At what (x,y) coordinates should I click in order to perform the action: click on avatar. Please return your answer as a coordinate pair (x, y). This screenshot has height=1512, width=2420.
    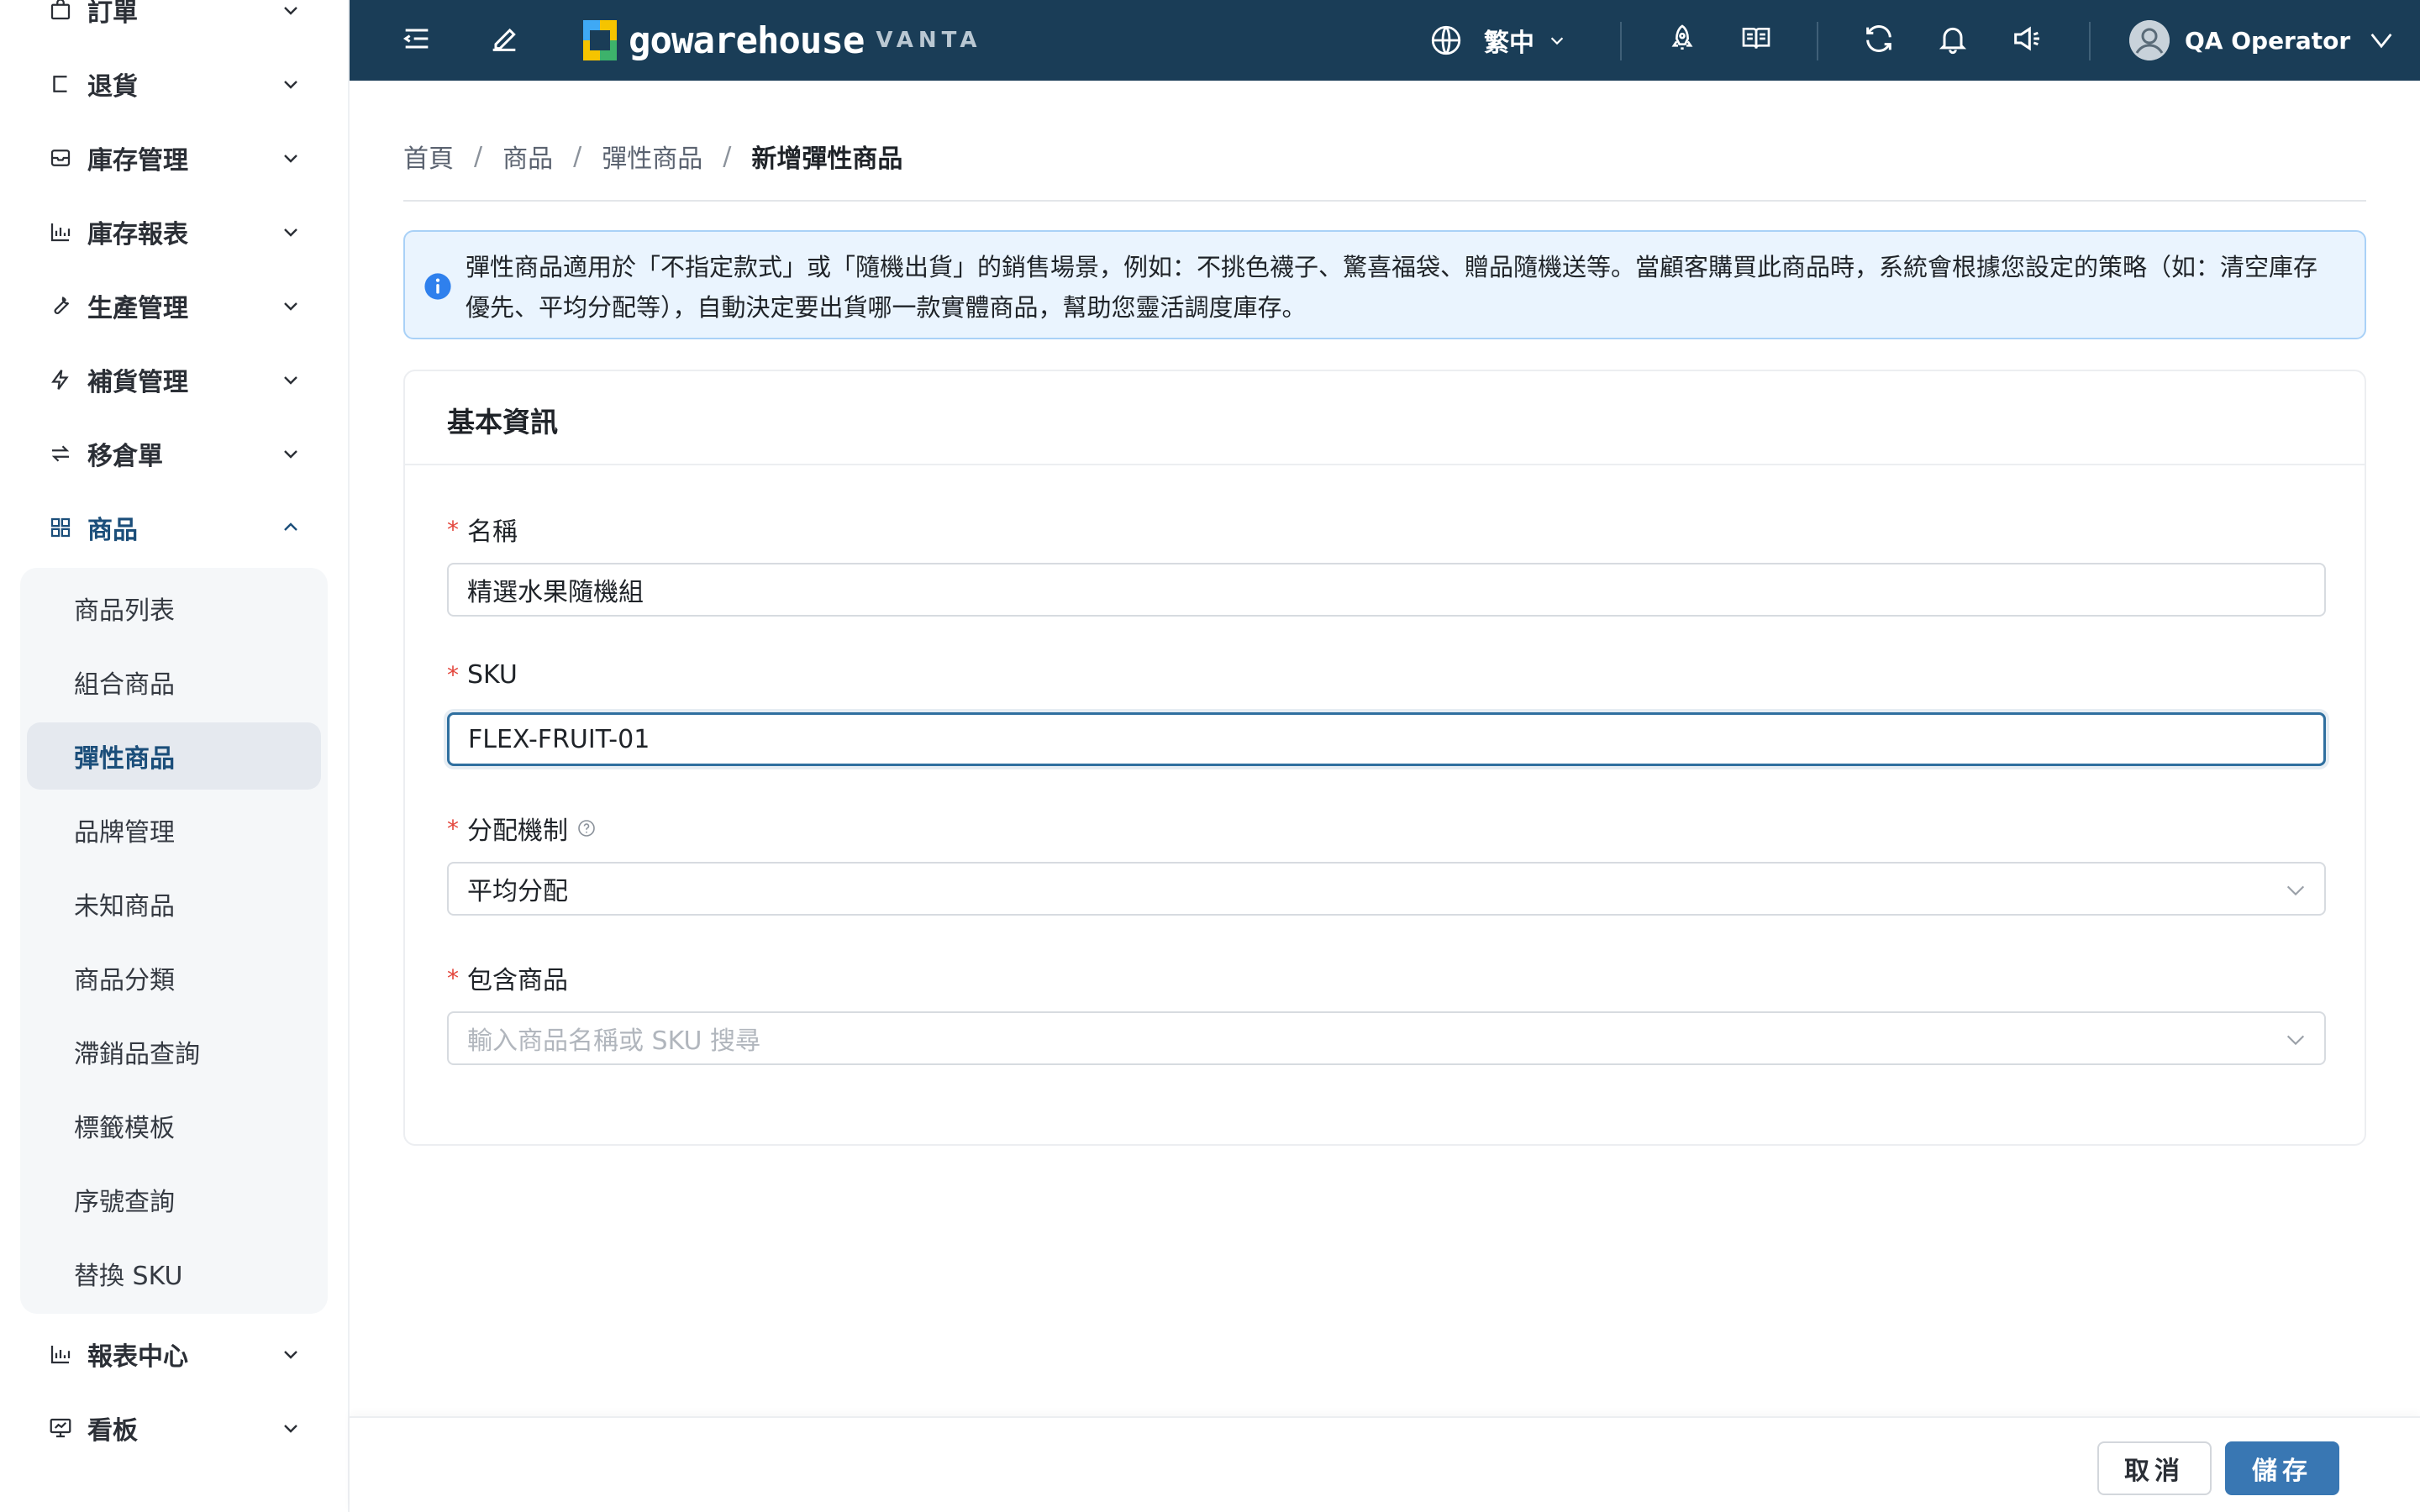
    Looking at the image, I should click on (2149, 40).